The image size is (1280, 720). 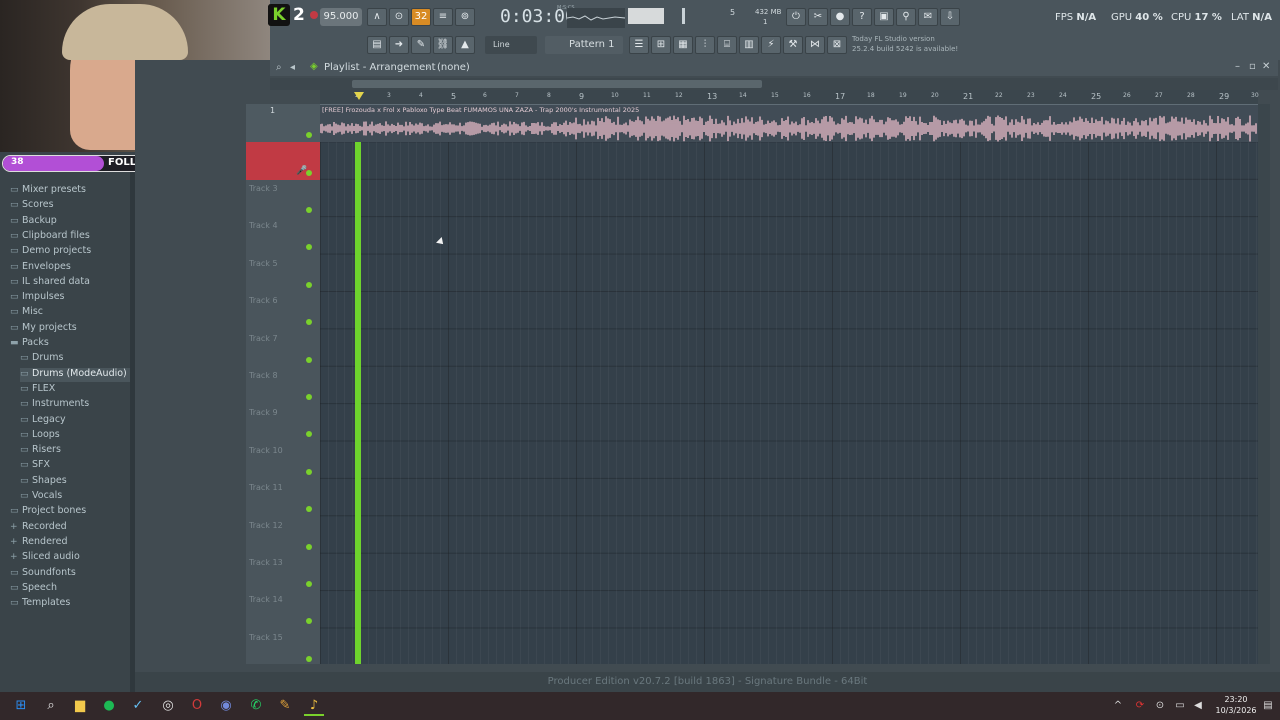 What do you see at coordinates (41, 497) in the screenshot?
I see `browser-item: ▭ Vocals` at bounding box center [41, 497].